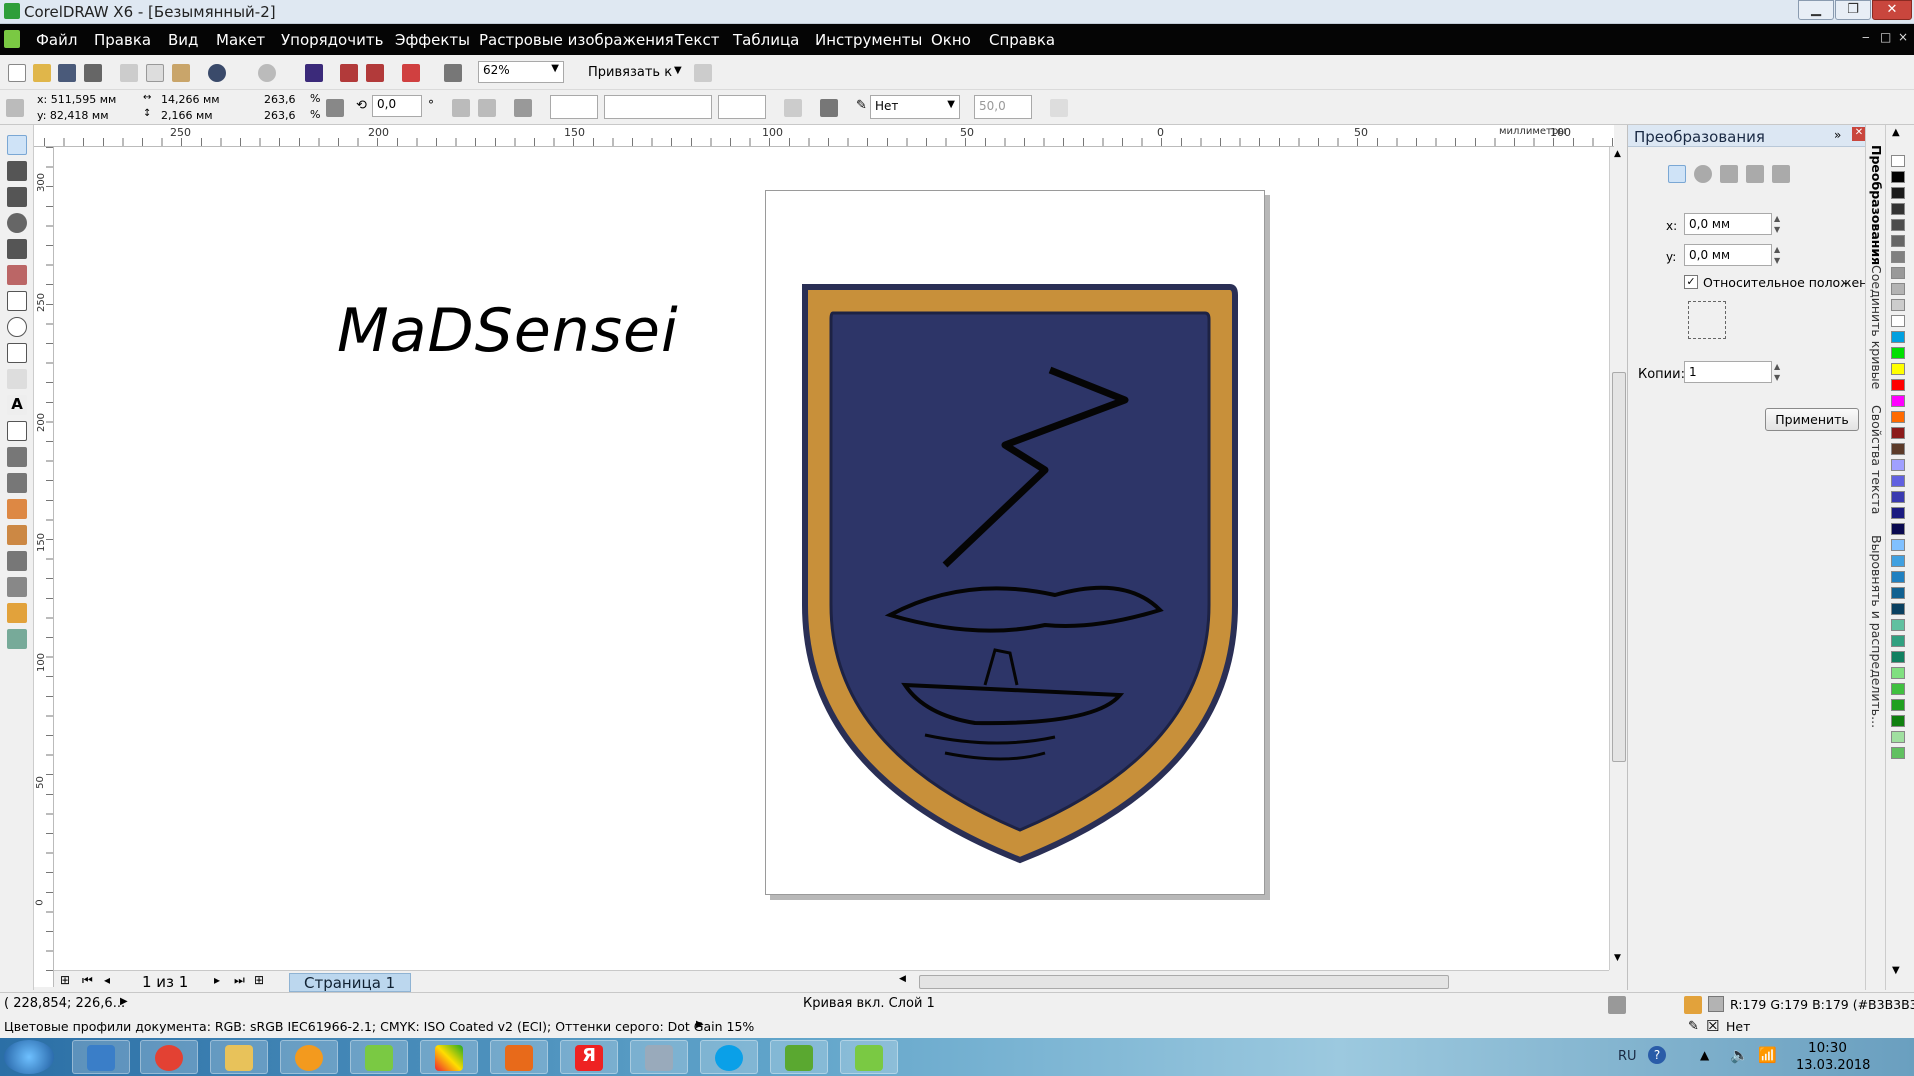  Describe the element at coordinates (742, 107) in the screenshot. I see `arrow-style-select` at that location.